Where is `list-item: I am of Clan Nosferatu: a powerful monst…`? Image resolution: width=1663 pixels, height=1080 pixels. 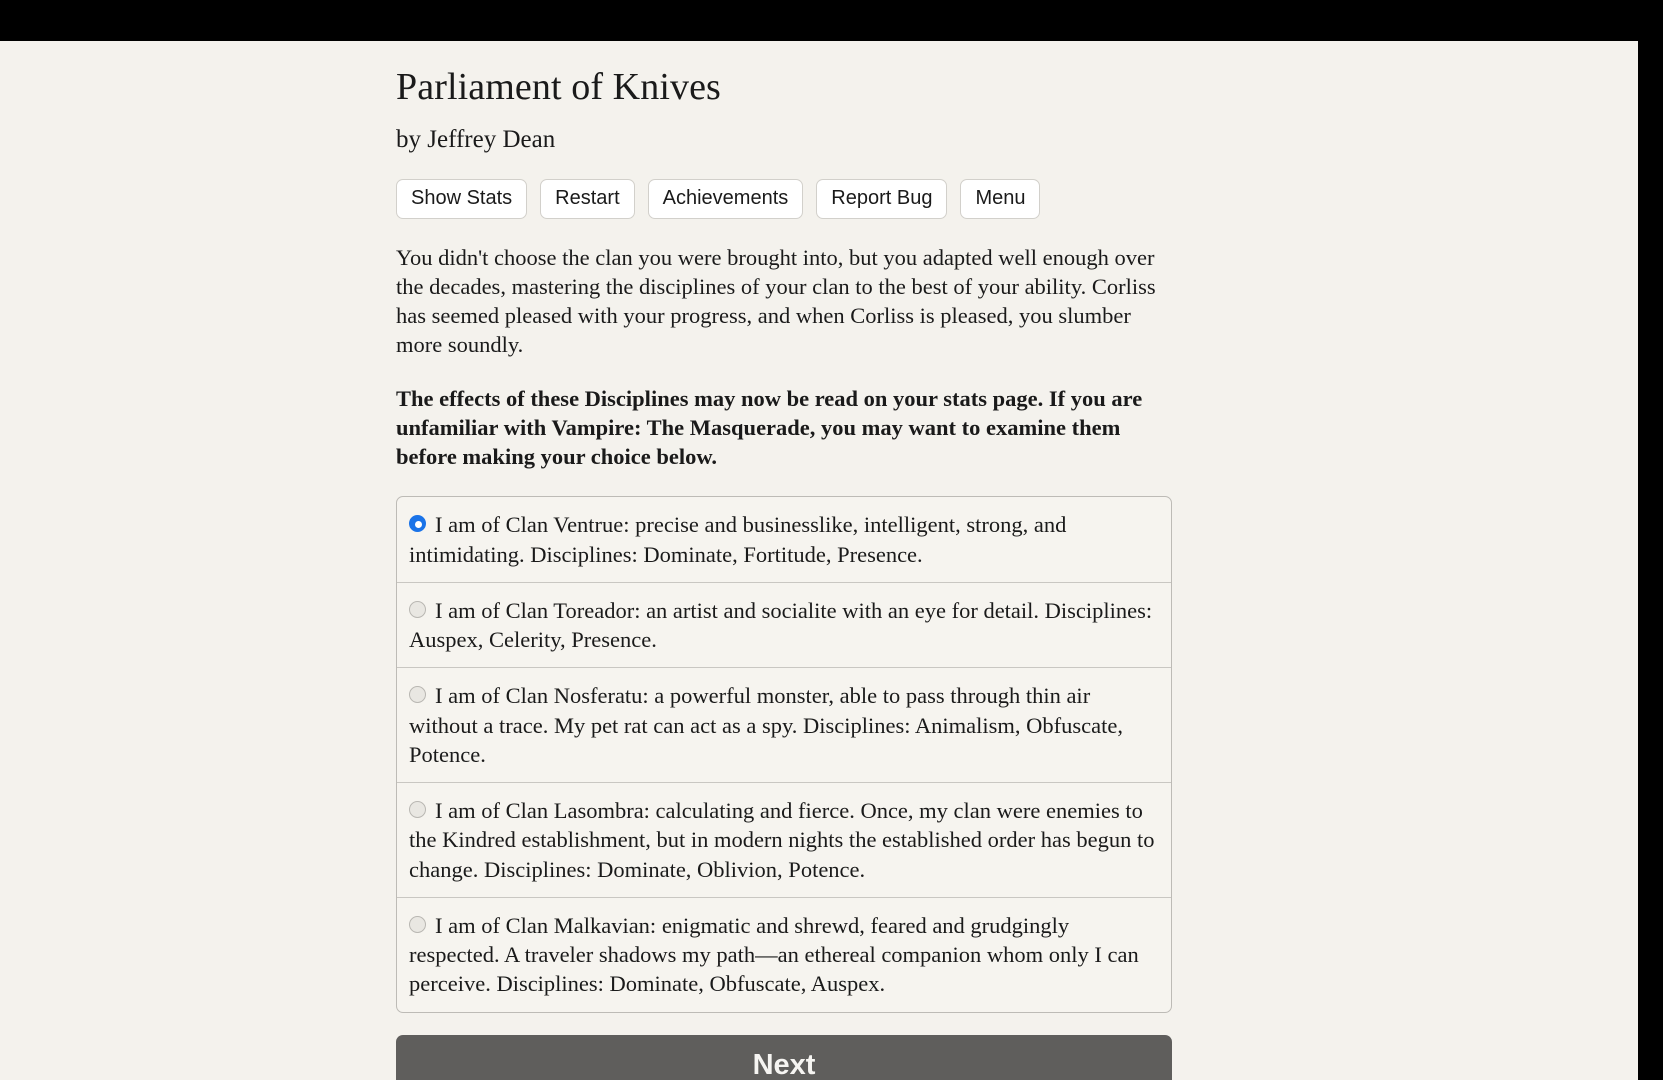 list-item: I am of Clan Nosferatu: a powerful monst… is located at coordinates (784, 724).